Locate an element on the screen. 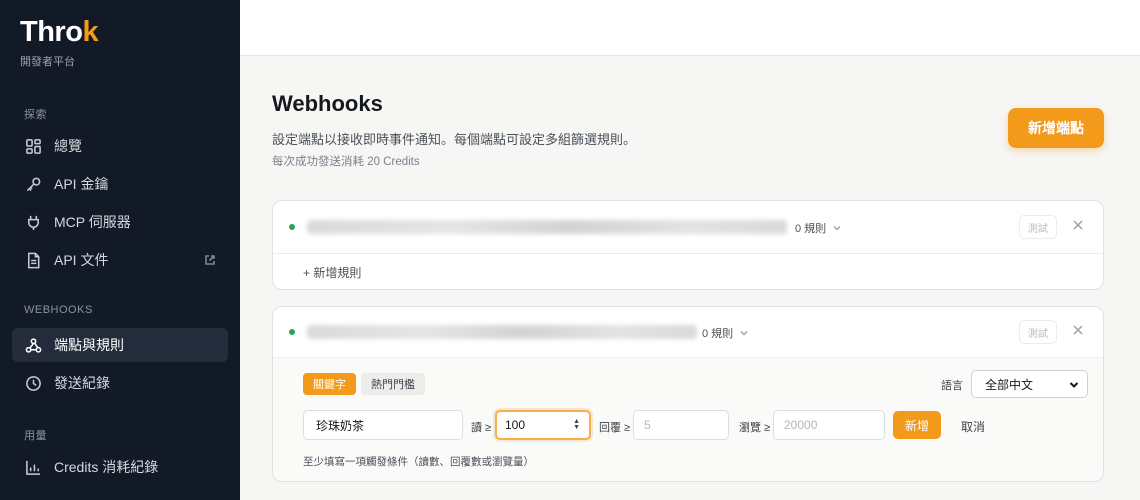 This screenshot has height=500, width=1140. section-label-webhooks: WEBHOOKS is located at coordinates (58, 310).